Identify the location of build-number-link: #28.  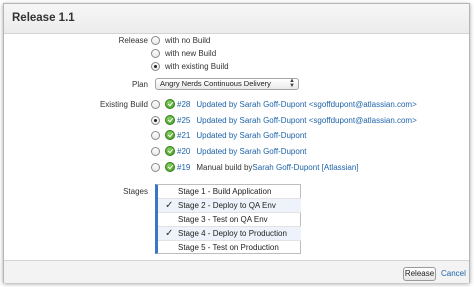
(183, 104).